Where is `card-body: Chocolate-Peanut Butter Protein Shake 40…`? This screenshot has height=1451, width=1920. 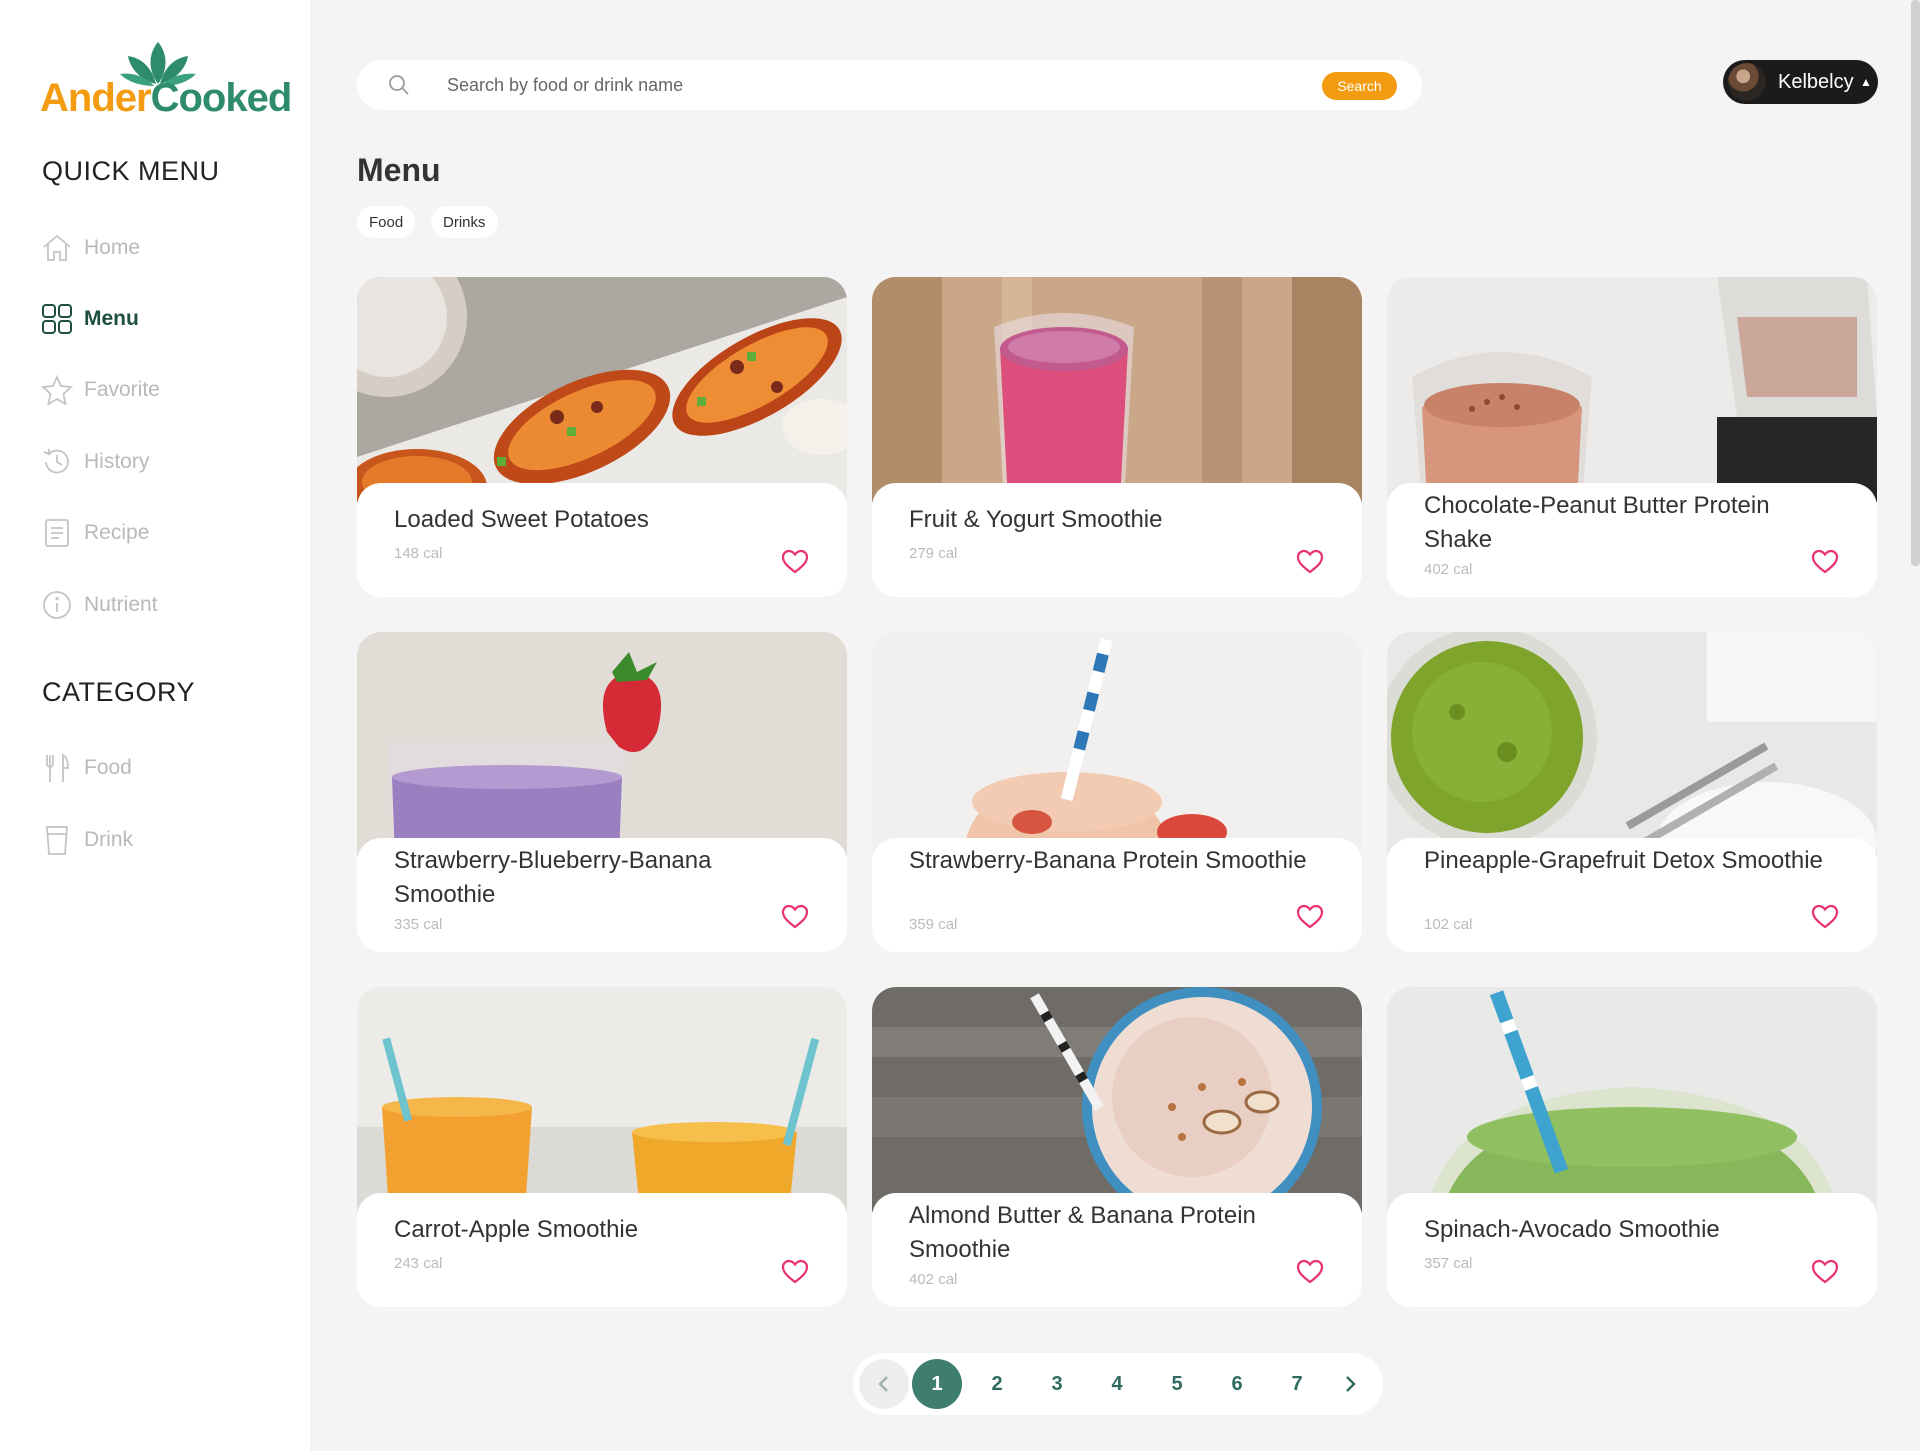 card-body: Chocolate-Peanut Butter Protein Shake 40… is located at coordinates (1632, 540).